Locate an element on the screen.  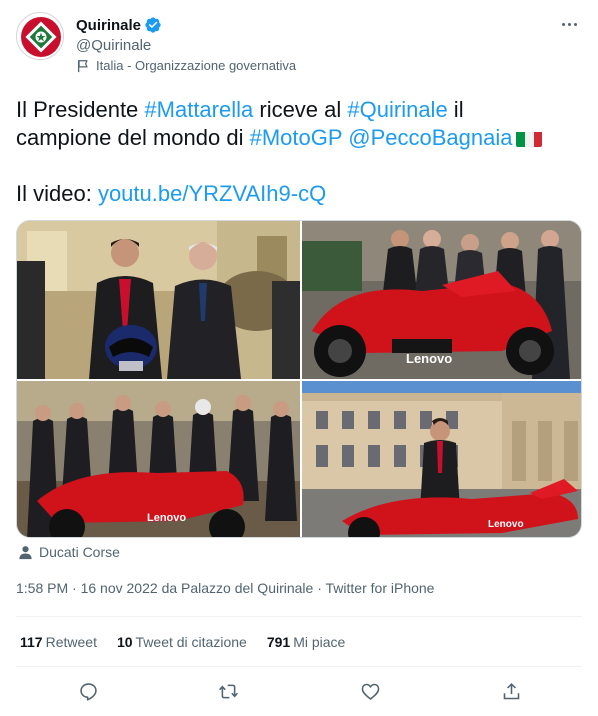
retweet-icon is located at coordinates (228, 691).